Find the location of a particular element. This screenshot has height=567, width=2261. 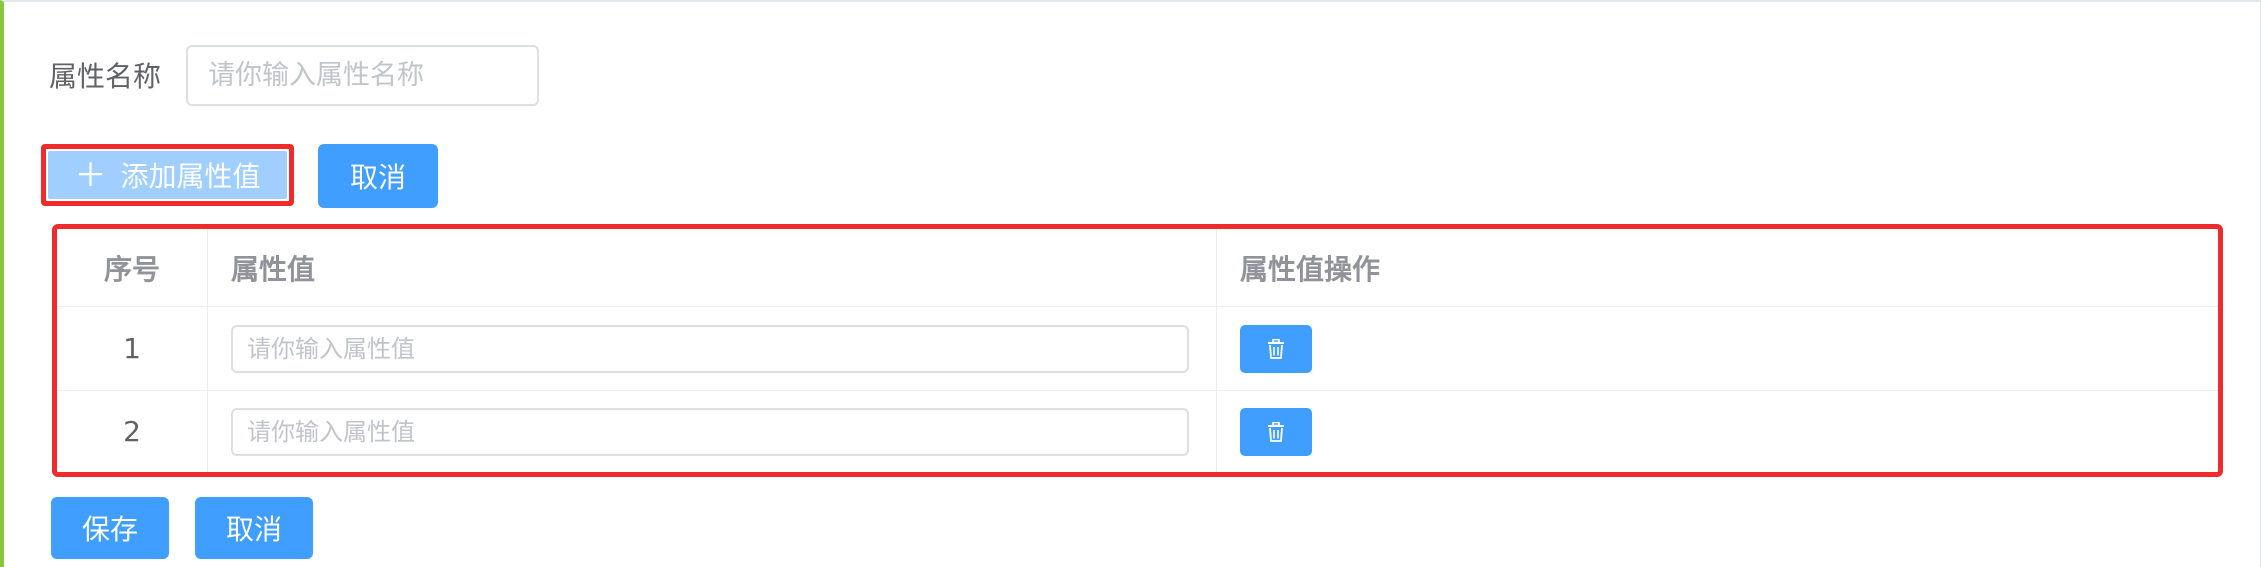

header-cell-index: 序号 is located at coordinates (132, 267).